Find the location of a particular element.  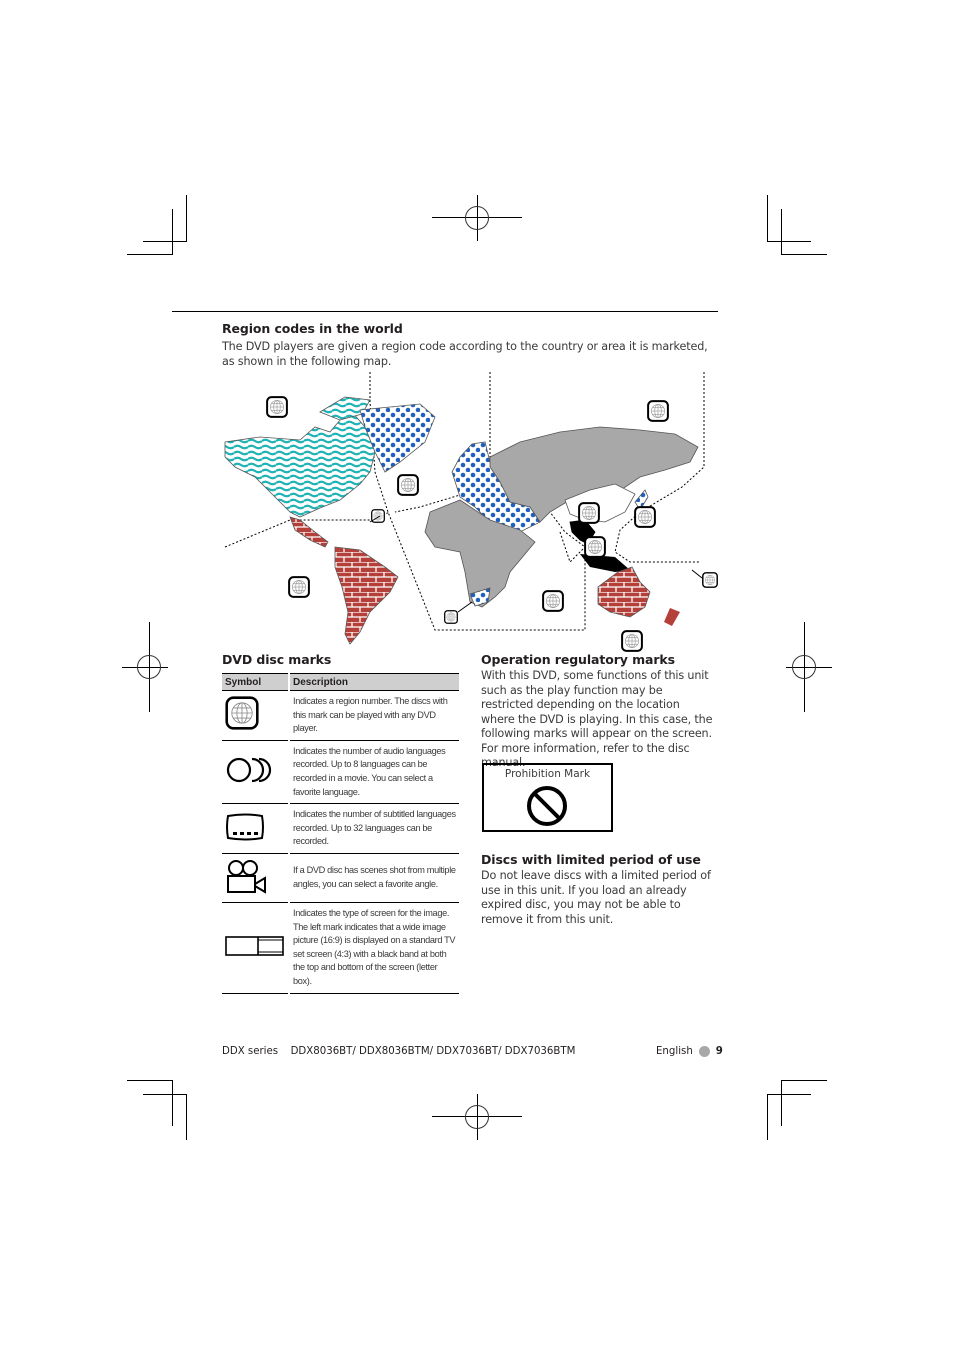

region-codes-title: Region codes in the world is located at coordinates (312, 328).